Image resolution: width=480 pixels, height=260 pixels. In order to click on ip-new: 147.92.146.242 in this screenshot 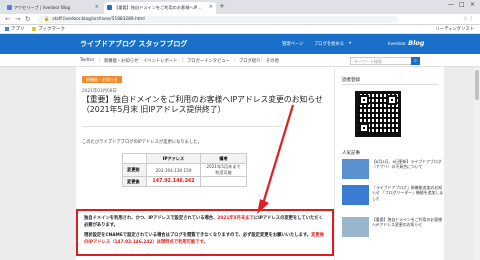, I will do `click(173, 181)`.